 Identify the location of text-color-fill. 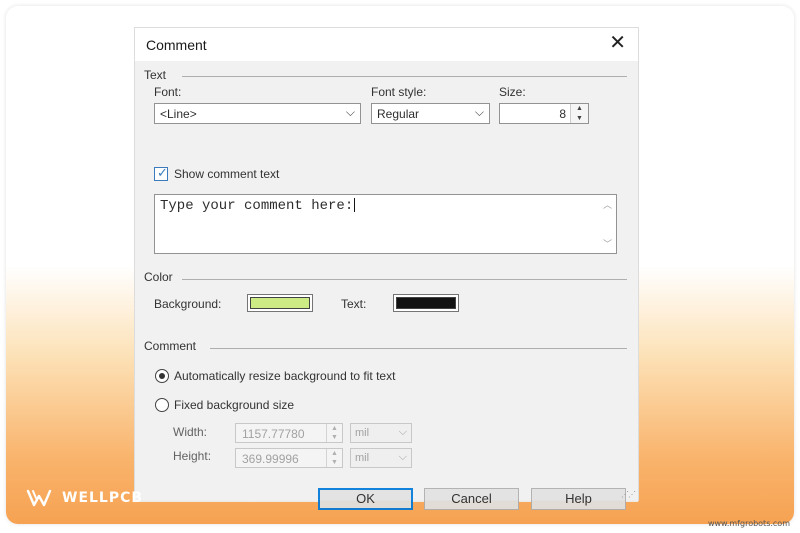
(426, 303).